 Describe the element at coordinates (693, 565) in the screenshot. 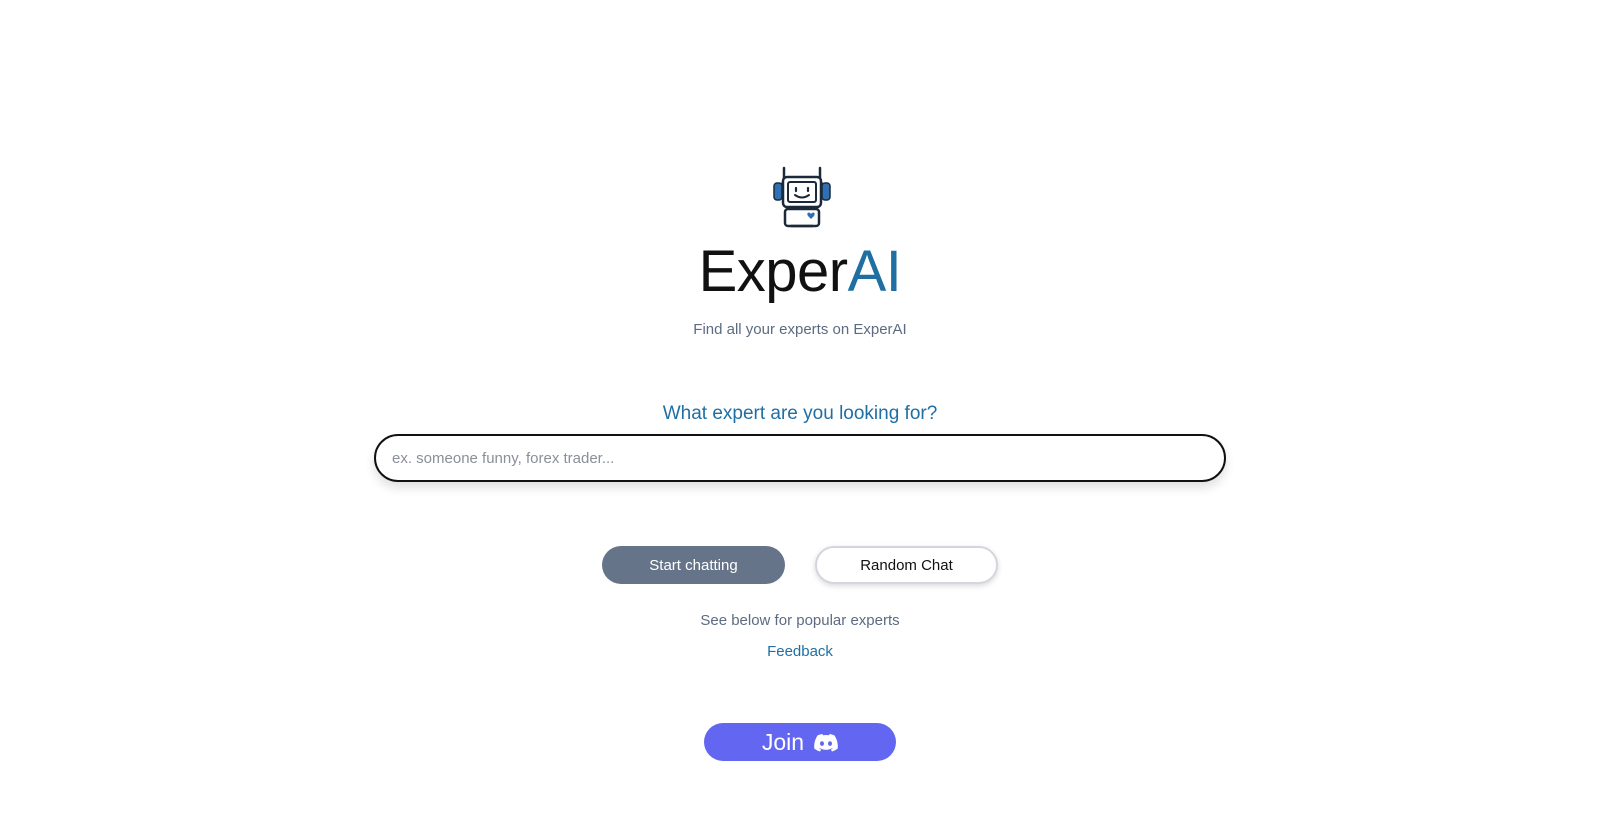

I see `start-chatting-button: Start chatting` at that location.